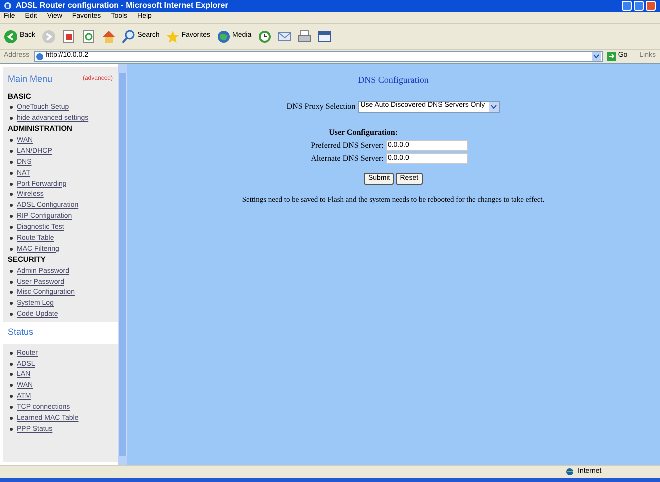 The image size is (660, 482). Describe the element at coordinates (347, 158) in the screenshot. I see `field-label: Alternate DNS Server:` at that location.